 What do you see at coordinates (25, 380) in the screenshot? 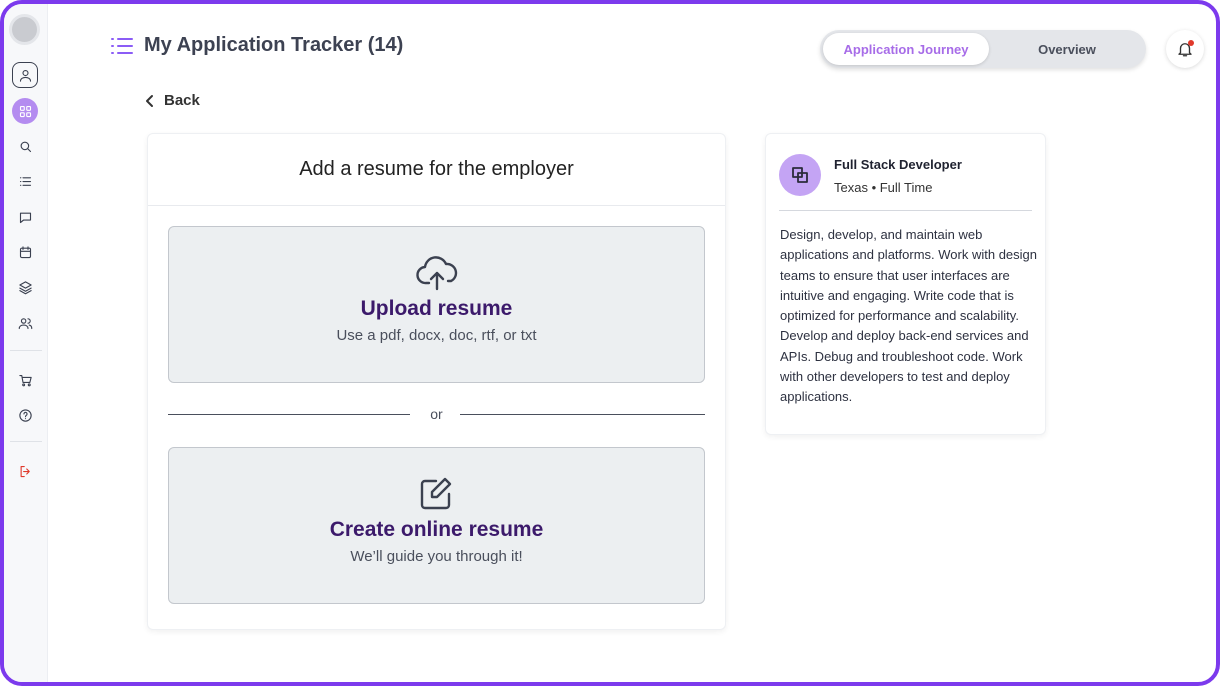
I see `cart-icon` at bounding box center [25, 380].